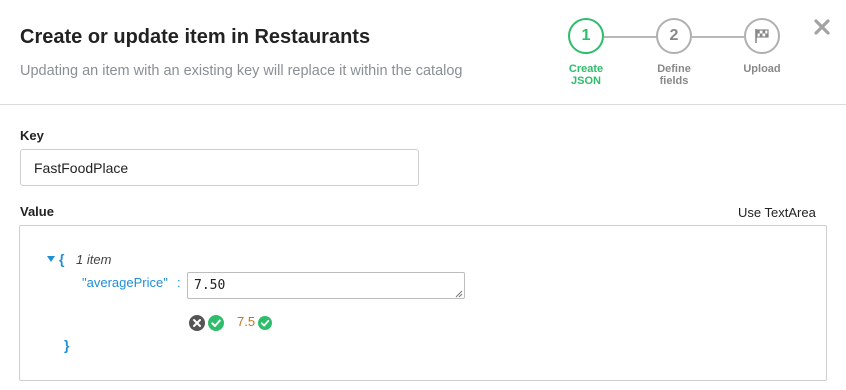 The height and width of the screenshot is (390, 846). I want to click on collapse-caret-icon, so click(51, 259).